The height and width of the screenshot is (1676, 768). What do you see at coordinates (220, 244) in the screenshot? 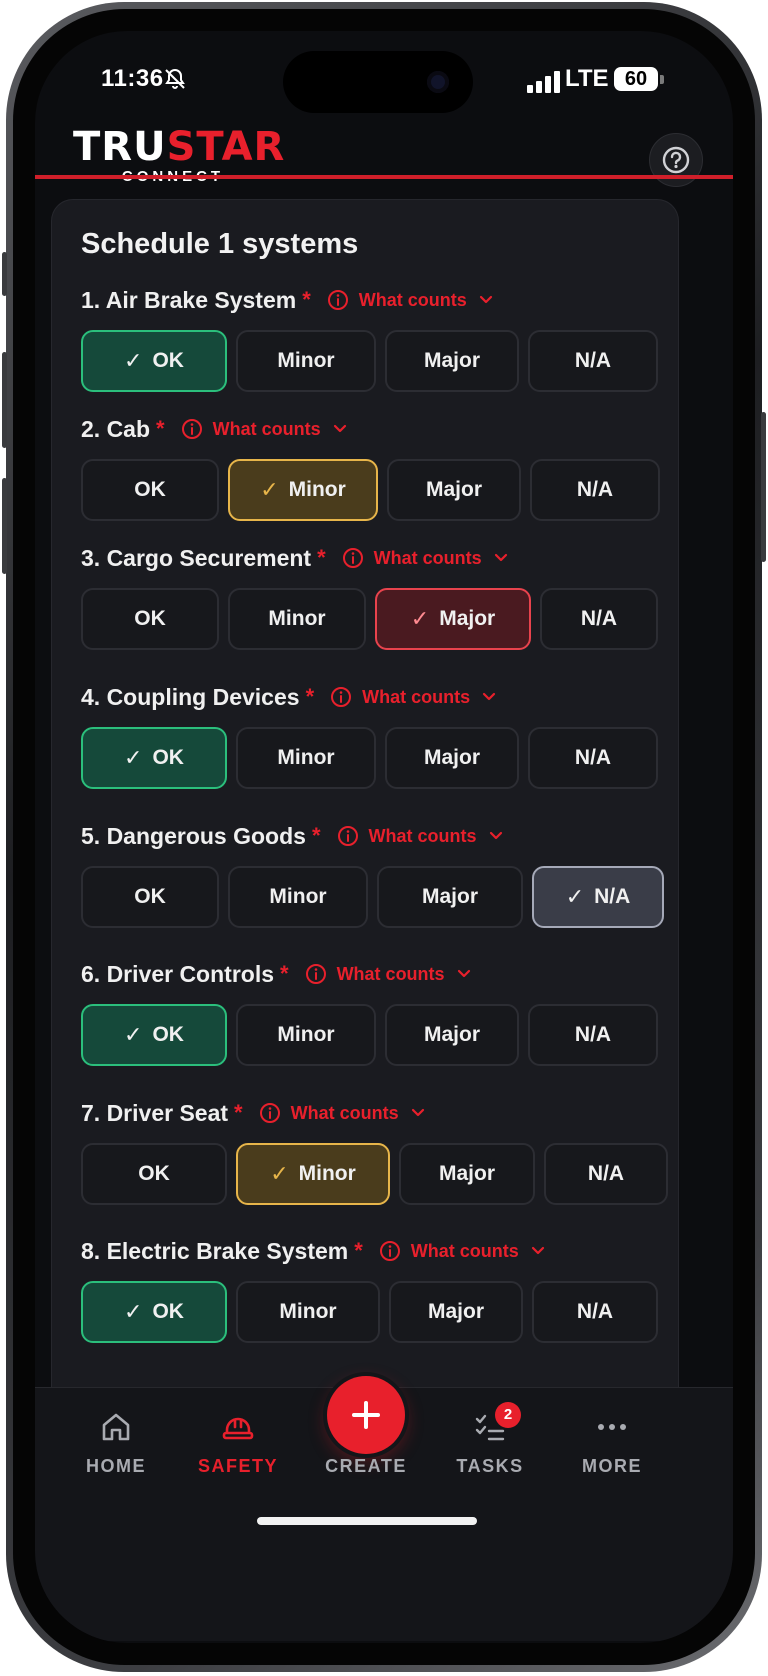
I see `card-title: Schedule 1 systems` at bounding box center [220, 244].